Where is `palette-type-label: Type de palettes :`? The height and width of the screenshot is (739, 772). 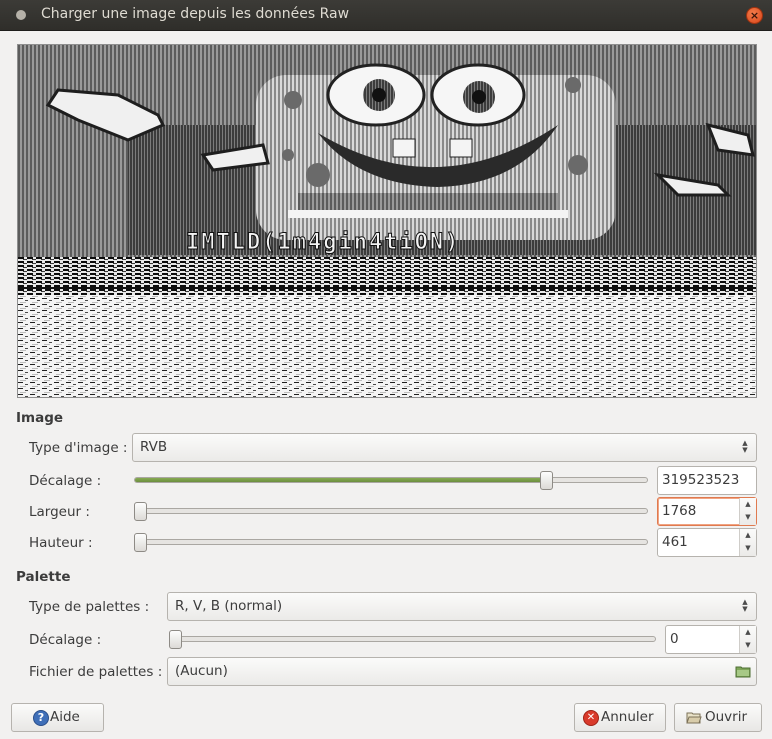 palette-type-label: Type de palettes : is located at coordinates (89, 607).